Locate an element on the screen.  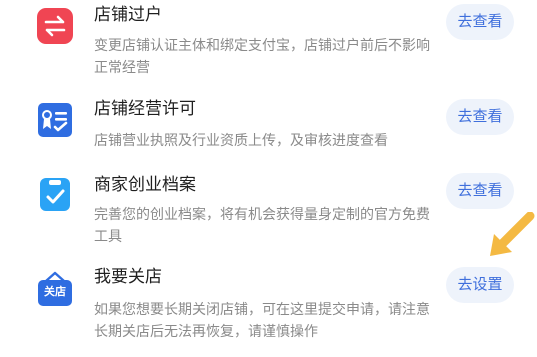
item-description: 完善您的创业档案，将有机会获得量身定制的官方免费工具 is located at coordinates (262, 225).